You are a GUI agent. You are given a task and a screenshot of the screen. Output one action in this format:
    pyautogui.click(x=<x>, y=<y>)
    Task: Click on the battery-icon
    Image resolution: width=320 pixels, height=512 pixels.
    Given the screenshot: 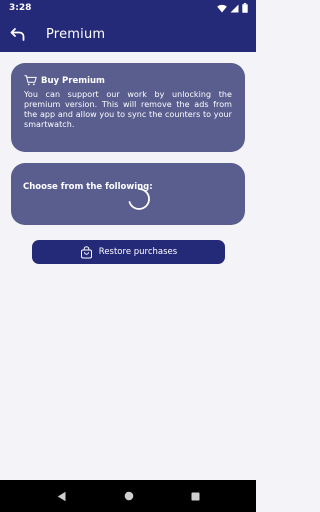 What is the action you would take?
    pyautogui.click(x=245, y=8)
    